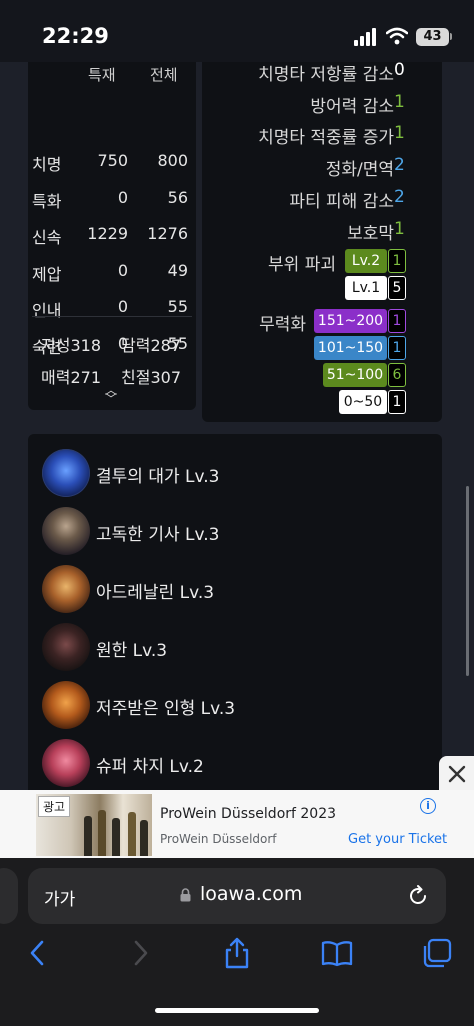  What do you see at coordinates (341, 202) in the screenshot?
I see `effect-label: 파티 피해 감소` at bounding box center [341, 202].